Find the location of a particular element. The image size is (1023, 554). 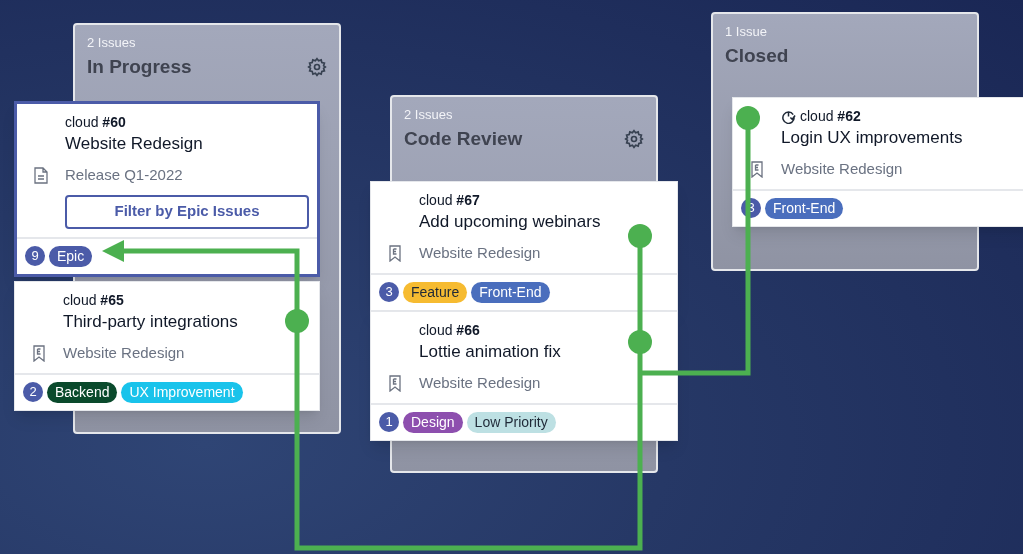

epic-label: Release Q1-2022 is located at coordinates (124, 175).